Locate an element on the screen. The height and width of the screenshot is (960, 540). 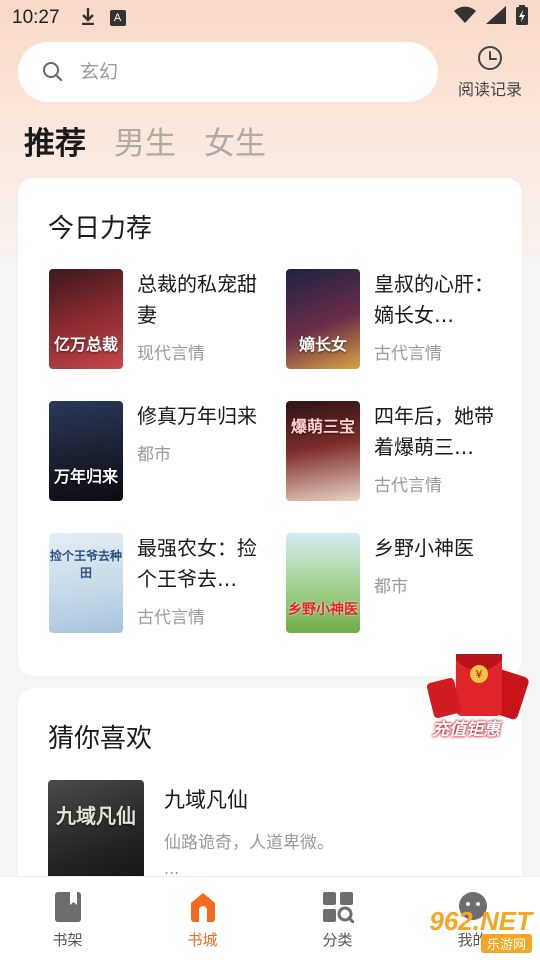
book-item: 嫡长女 皇叔的心肝：嫡长女… 古代言情 is located at coordinates (398, 319).